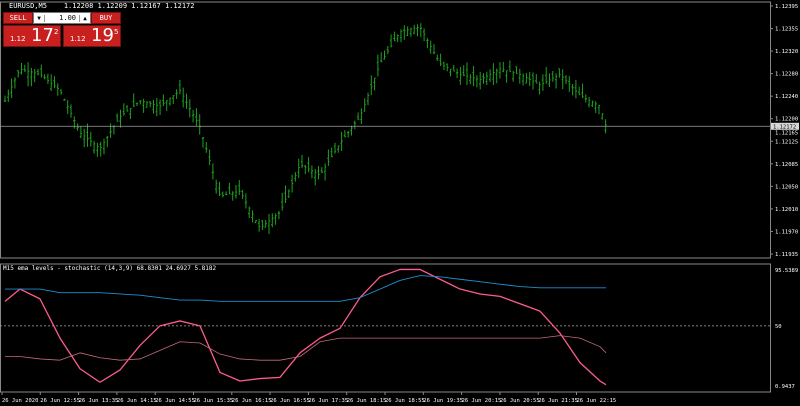 The width and height of the screenshot is (800, 406). Describe the element at coordinates (175, 401) in the screenshot. I see `time-tick-label: 26 Jun 14:55` at that location.